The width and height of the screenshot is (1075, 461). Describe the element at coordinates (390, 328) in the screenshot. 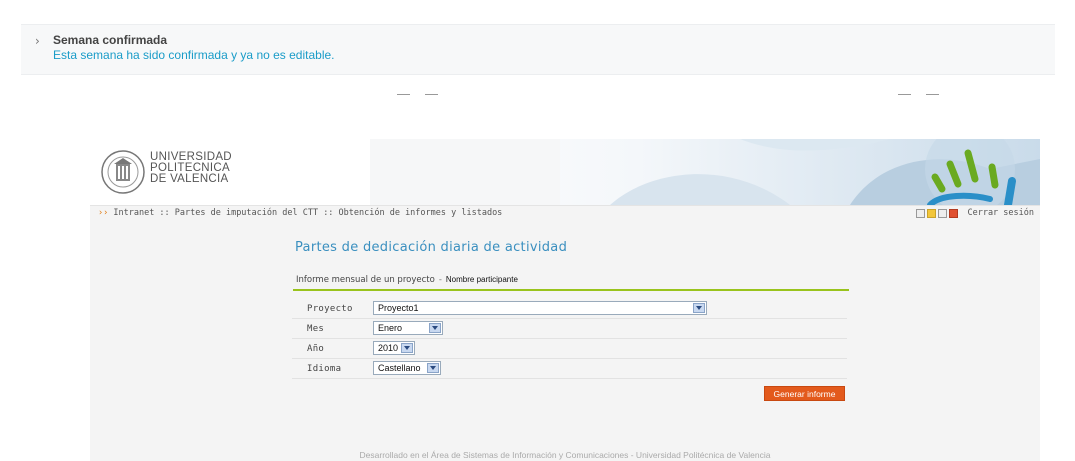

I see `month-select-value: Enero` at that location.